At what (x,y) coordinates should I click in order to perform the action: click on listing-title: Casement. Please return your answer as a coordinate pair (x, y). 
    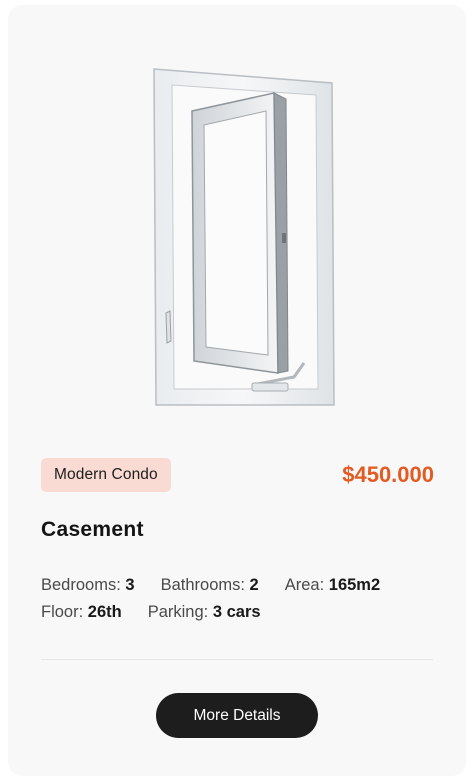
    Looking at the image, I should click on (92, 529).